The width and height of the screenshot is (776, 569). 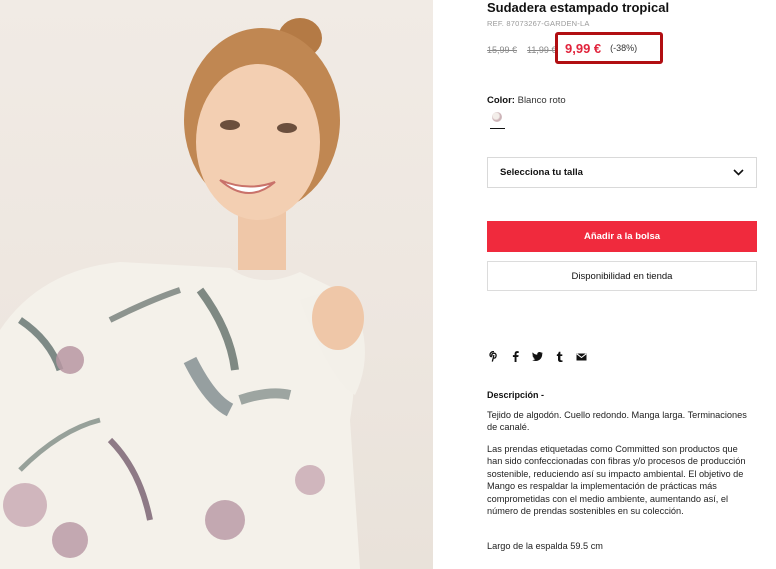 I want to click on previous-price: 11,99 €, so click(x=542, y=50).